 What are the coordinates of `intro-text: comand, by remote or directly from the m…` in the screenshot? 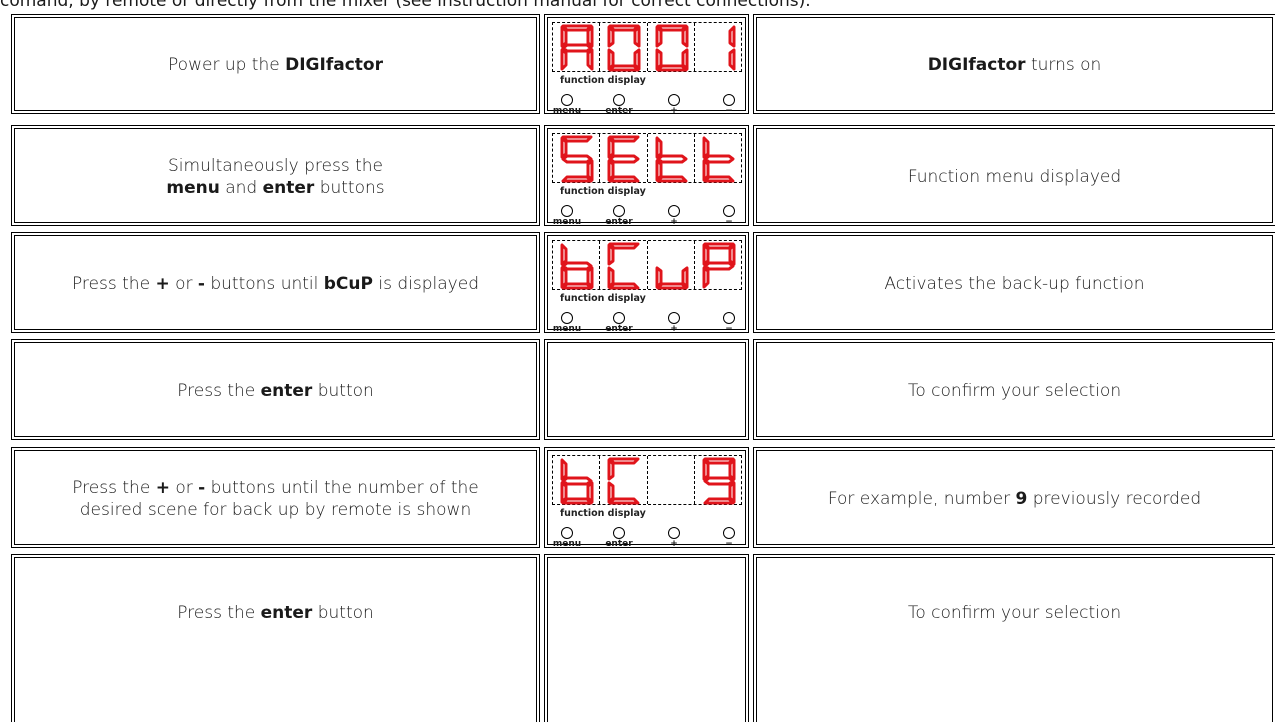 It's located at (405, 5).